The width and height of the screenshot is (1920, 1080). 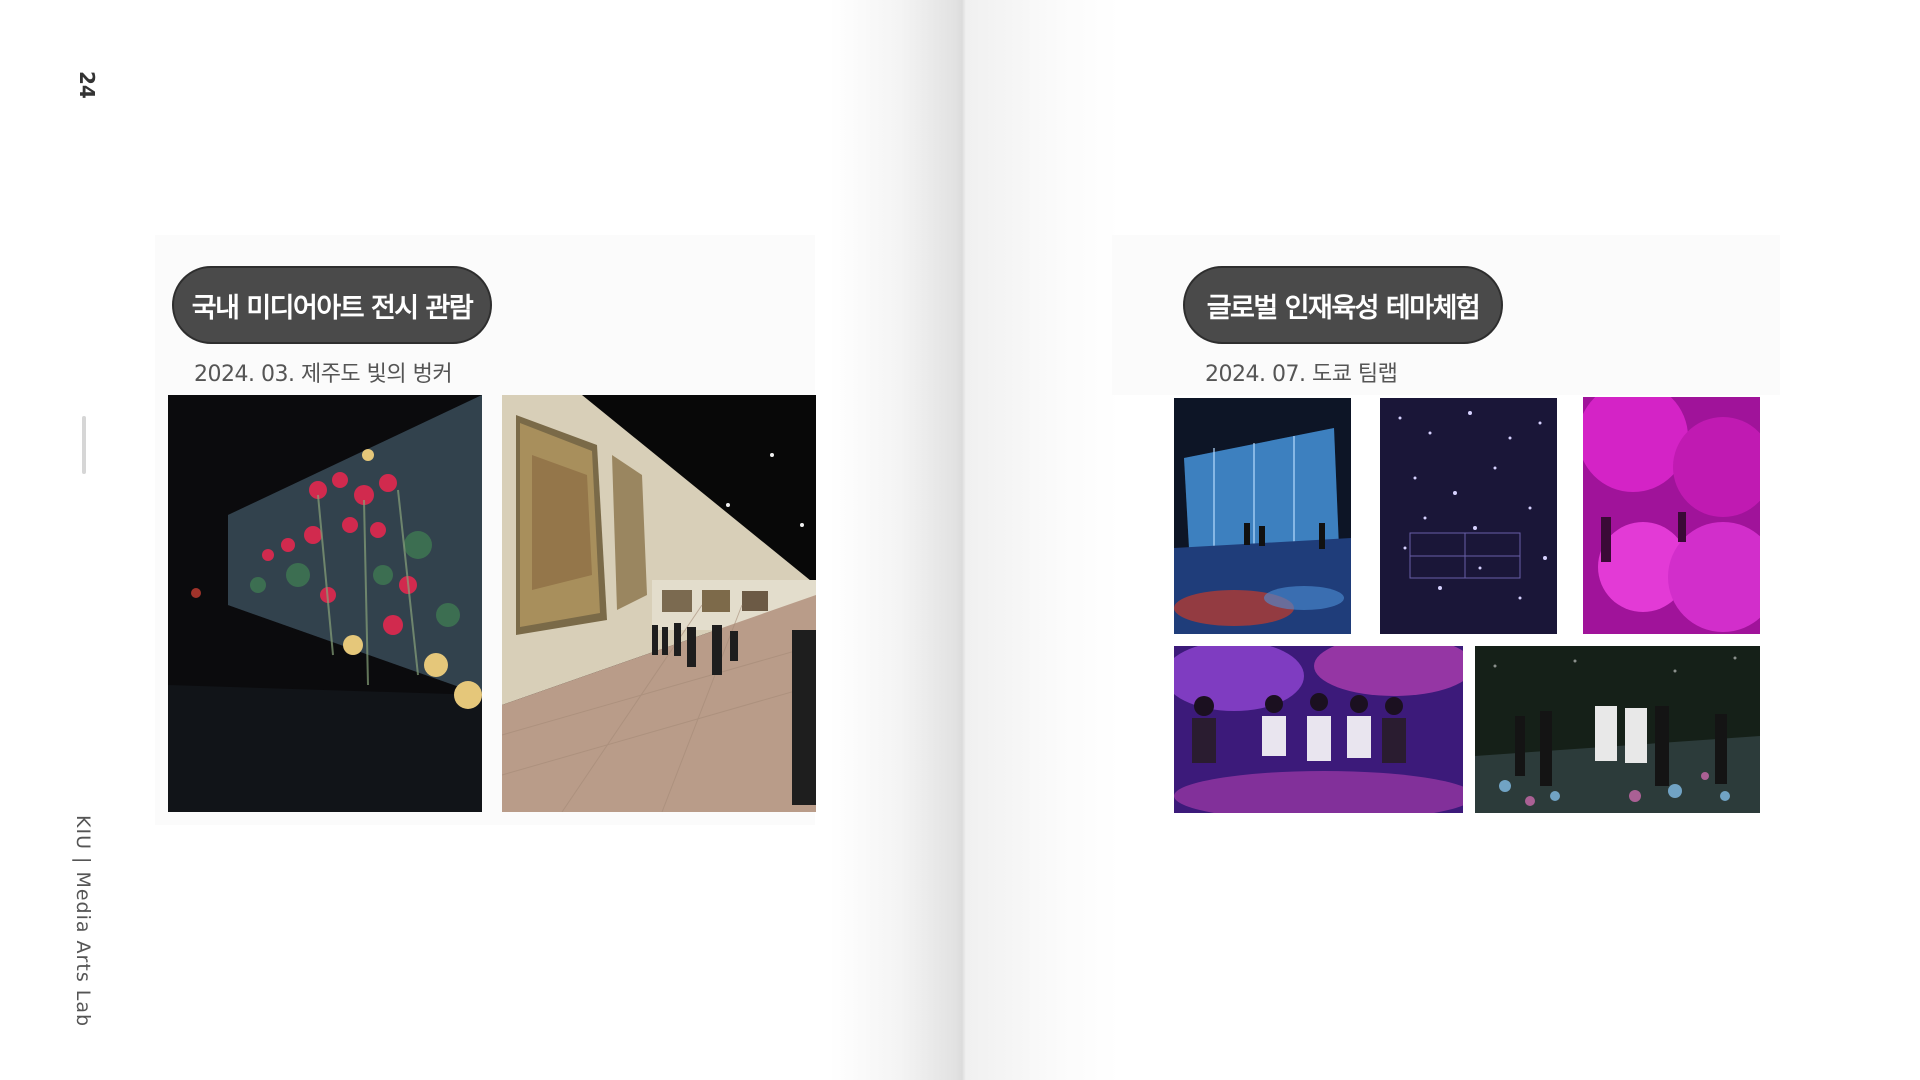 I want to click on magenta-balloon-photo, so click(x=1671, y=515).